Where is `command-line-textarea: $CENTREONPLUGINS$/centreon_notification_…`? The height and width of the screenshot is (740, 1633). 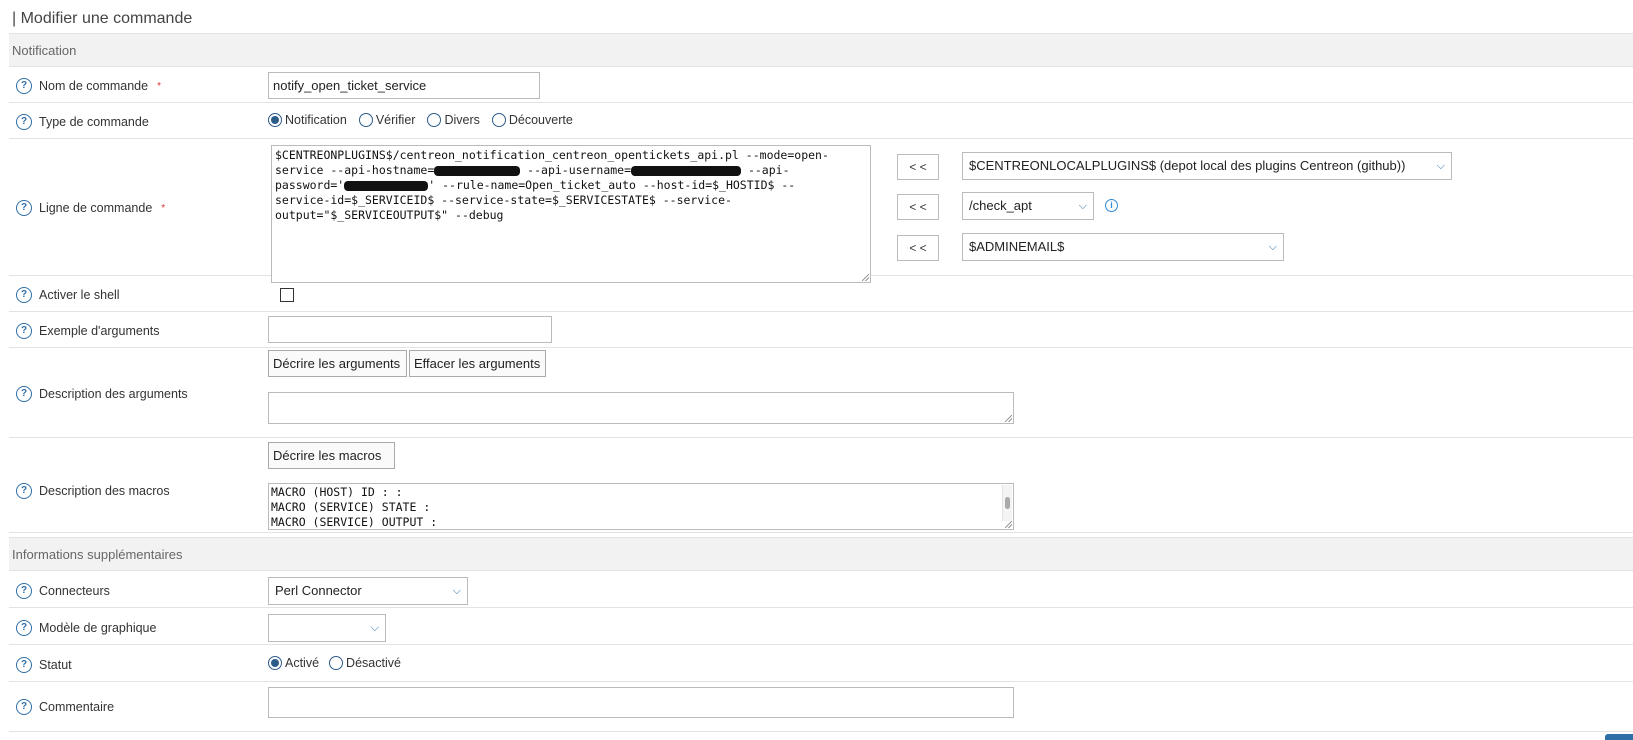 command-line-textarea: $CENTREONPLUGINS$/centreon_notification_… is located at coordinates (571, 214).